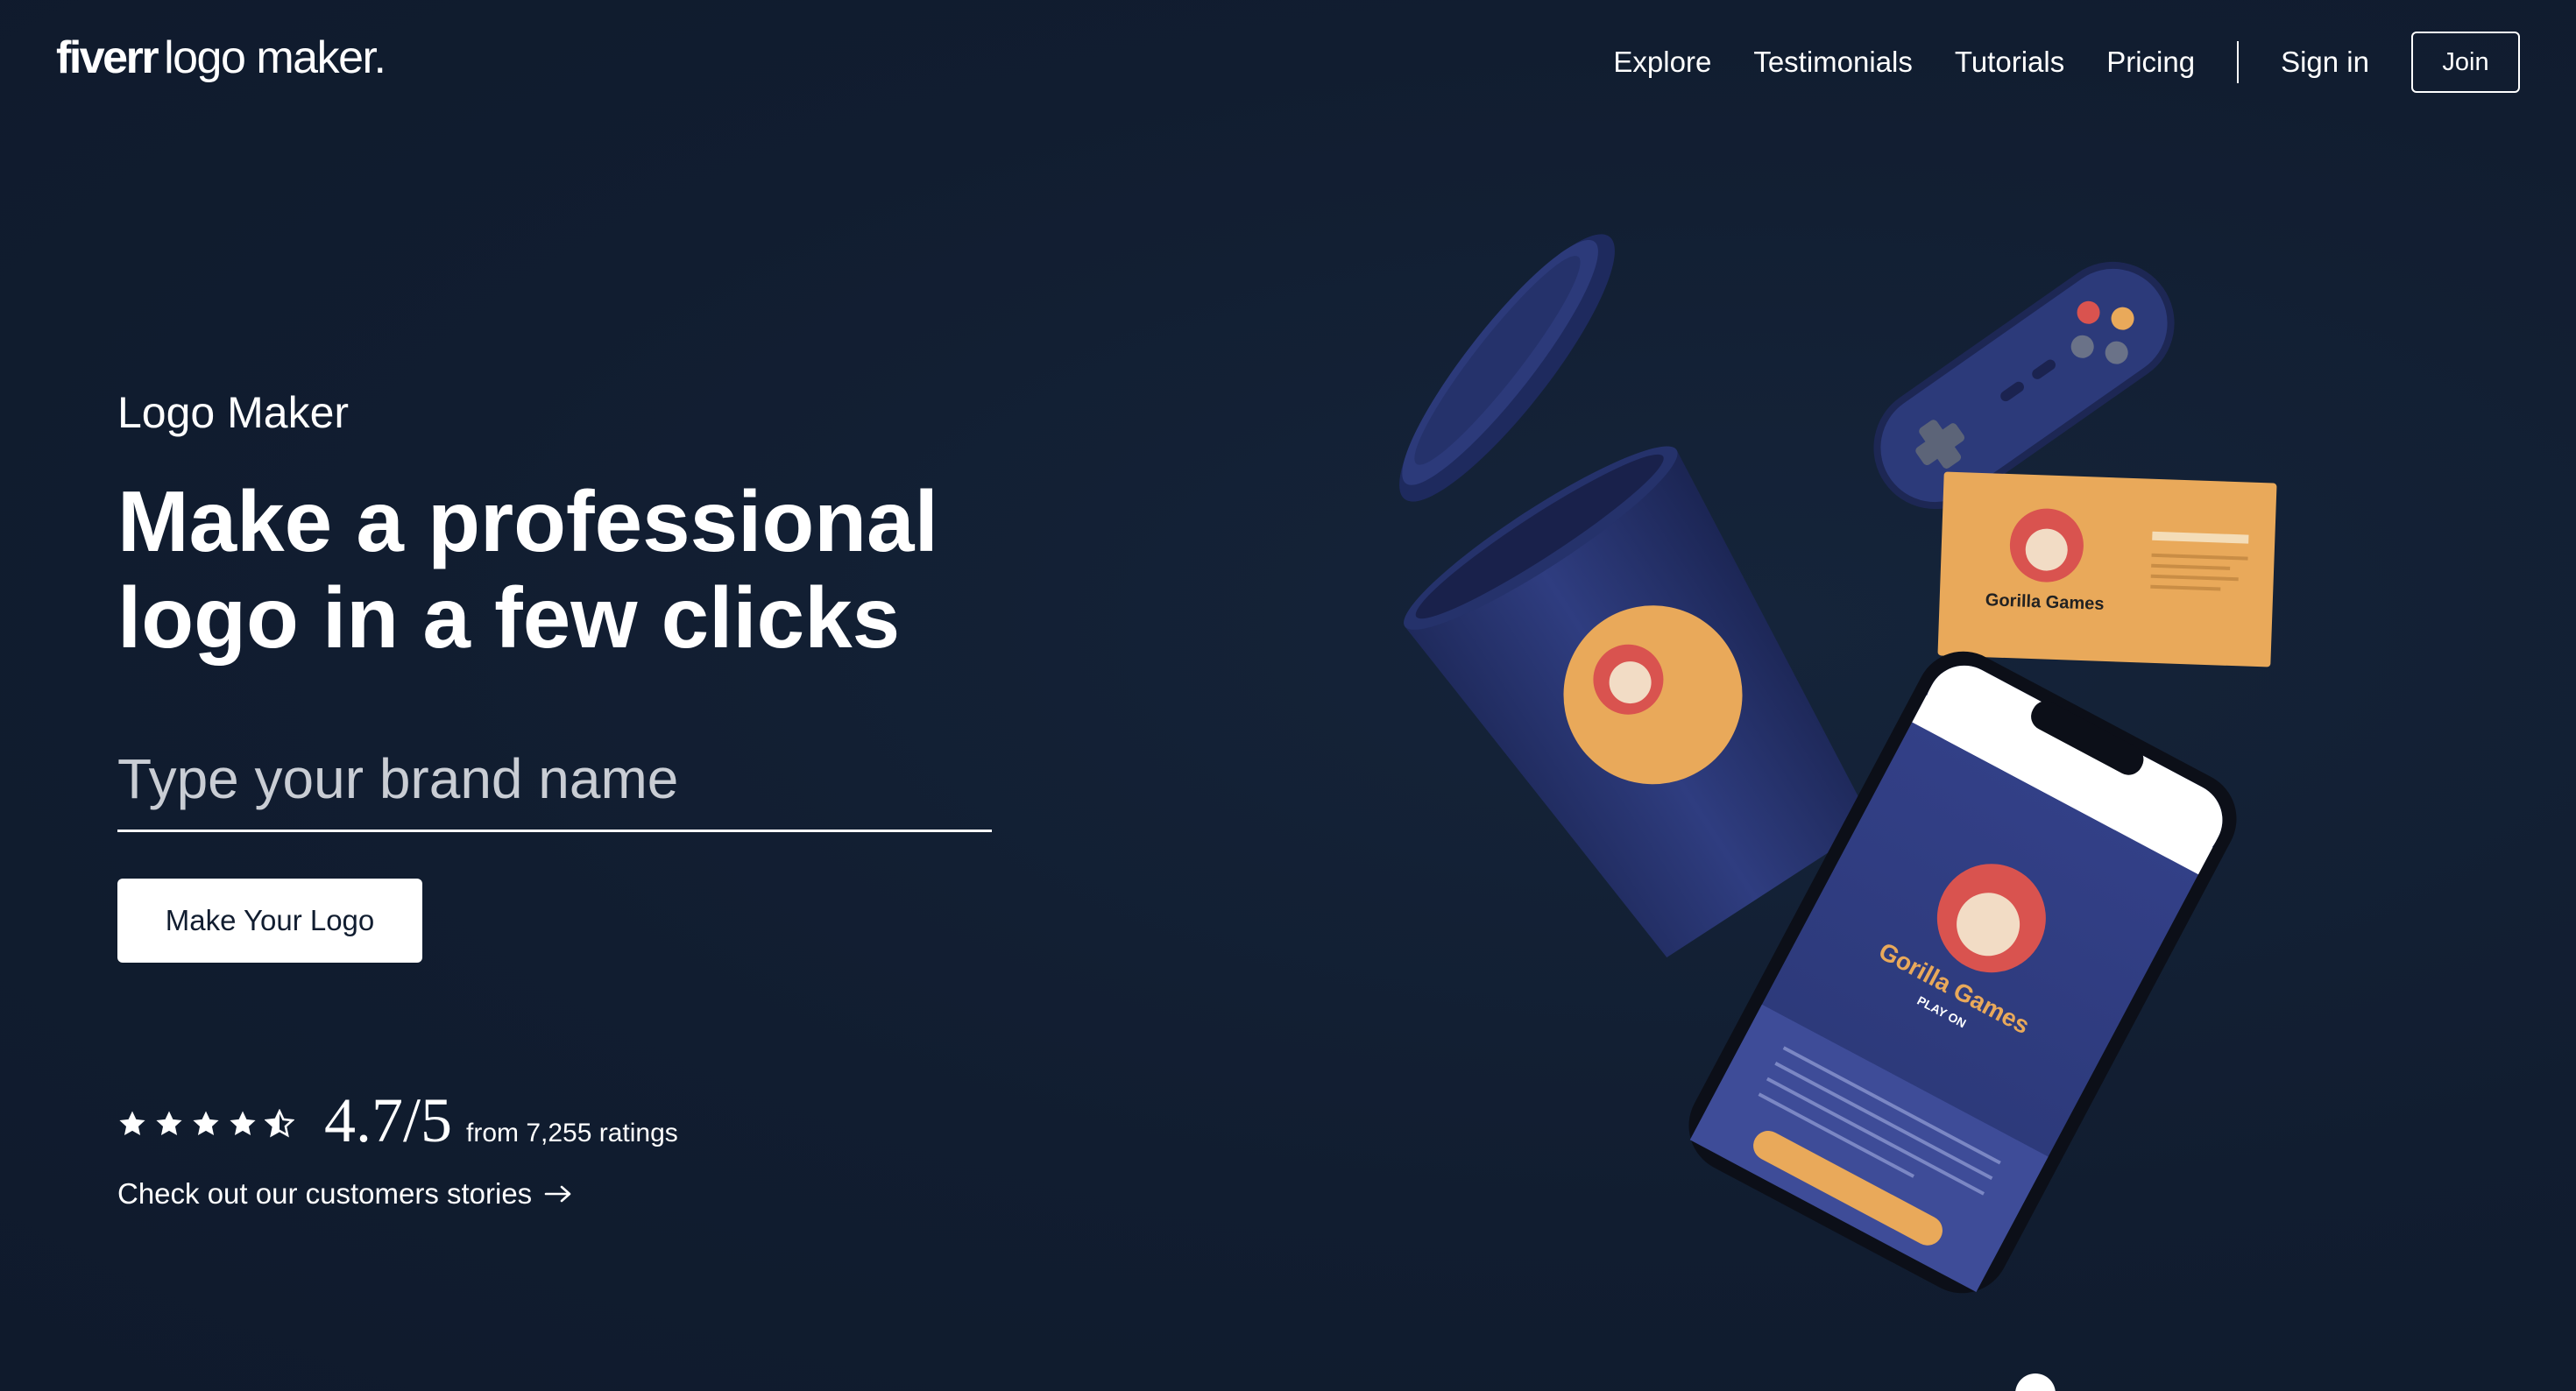  What do you see at coordinates (2325, 62) in the screenshot?
I see `sign-in-link: Sign in` at bounding box center [2325, 62].